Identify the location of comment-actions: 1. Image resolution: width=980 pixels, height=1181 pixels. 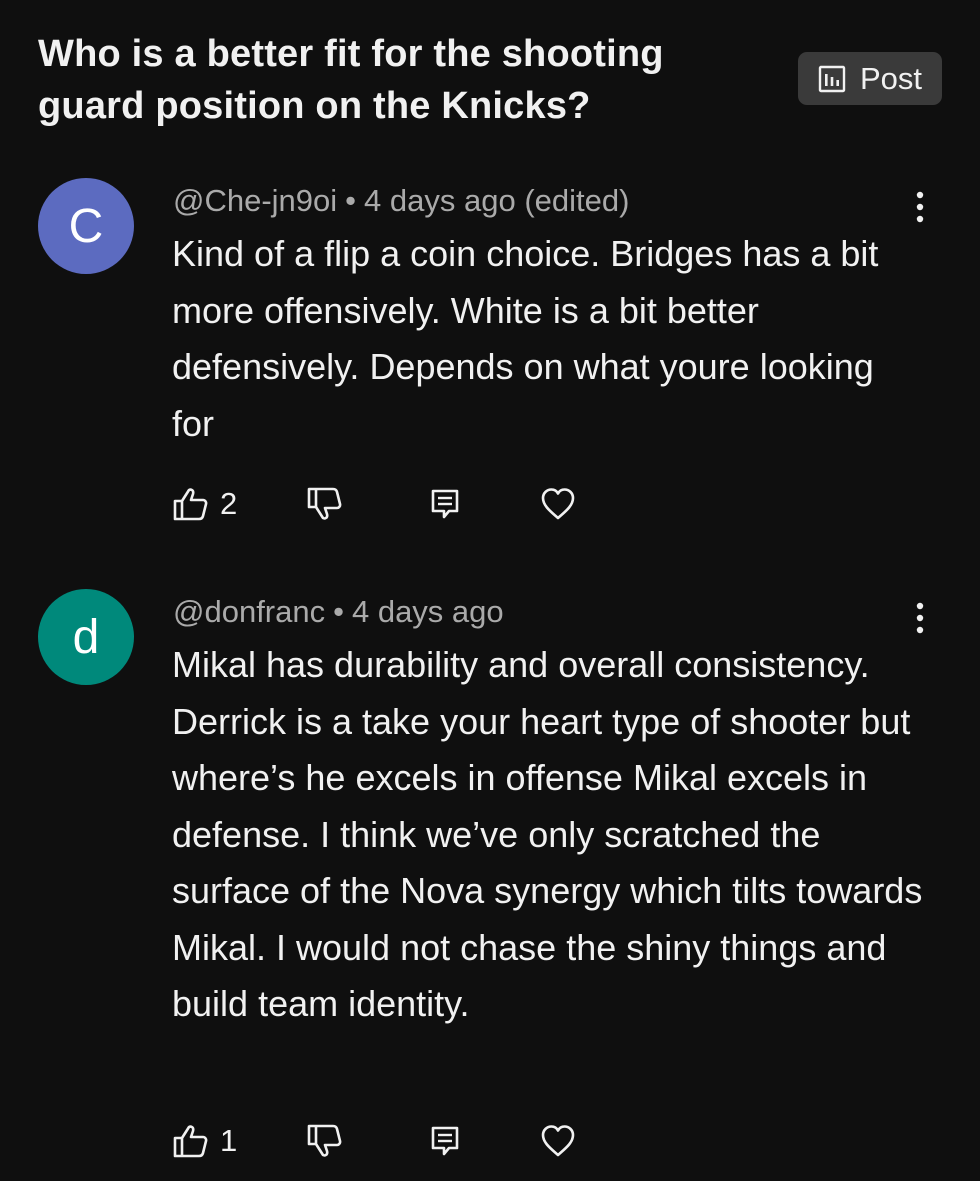
(392, 1141).